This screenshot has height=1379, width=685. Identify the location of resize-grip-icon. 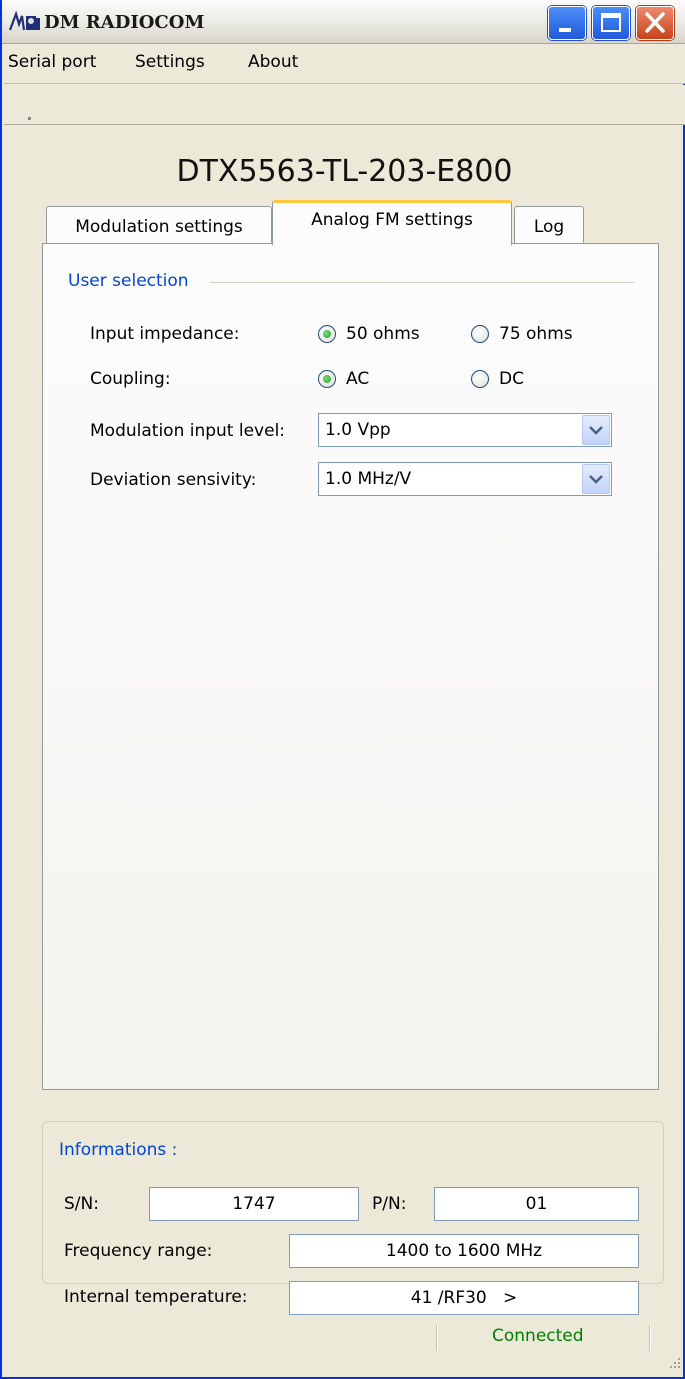
(674, 1362).